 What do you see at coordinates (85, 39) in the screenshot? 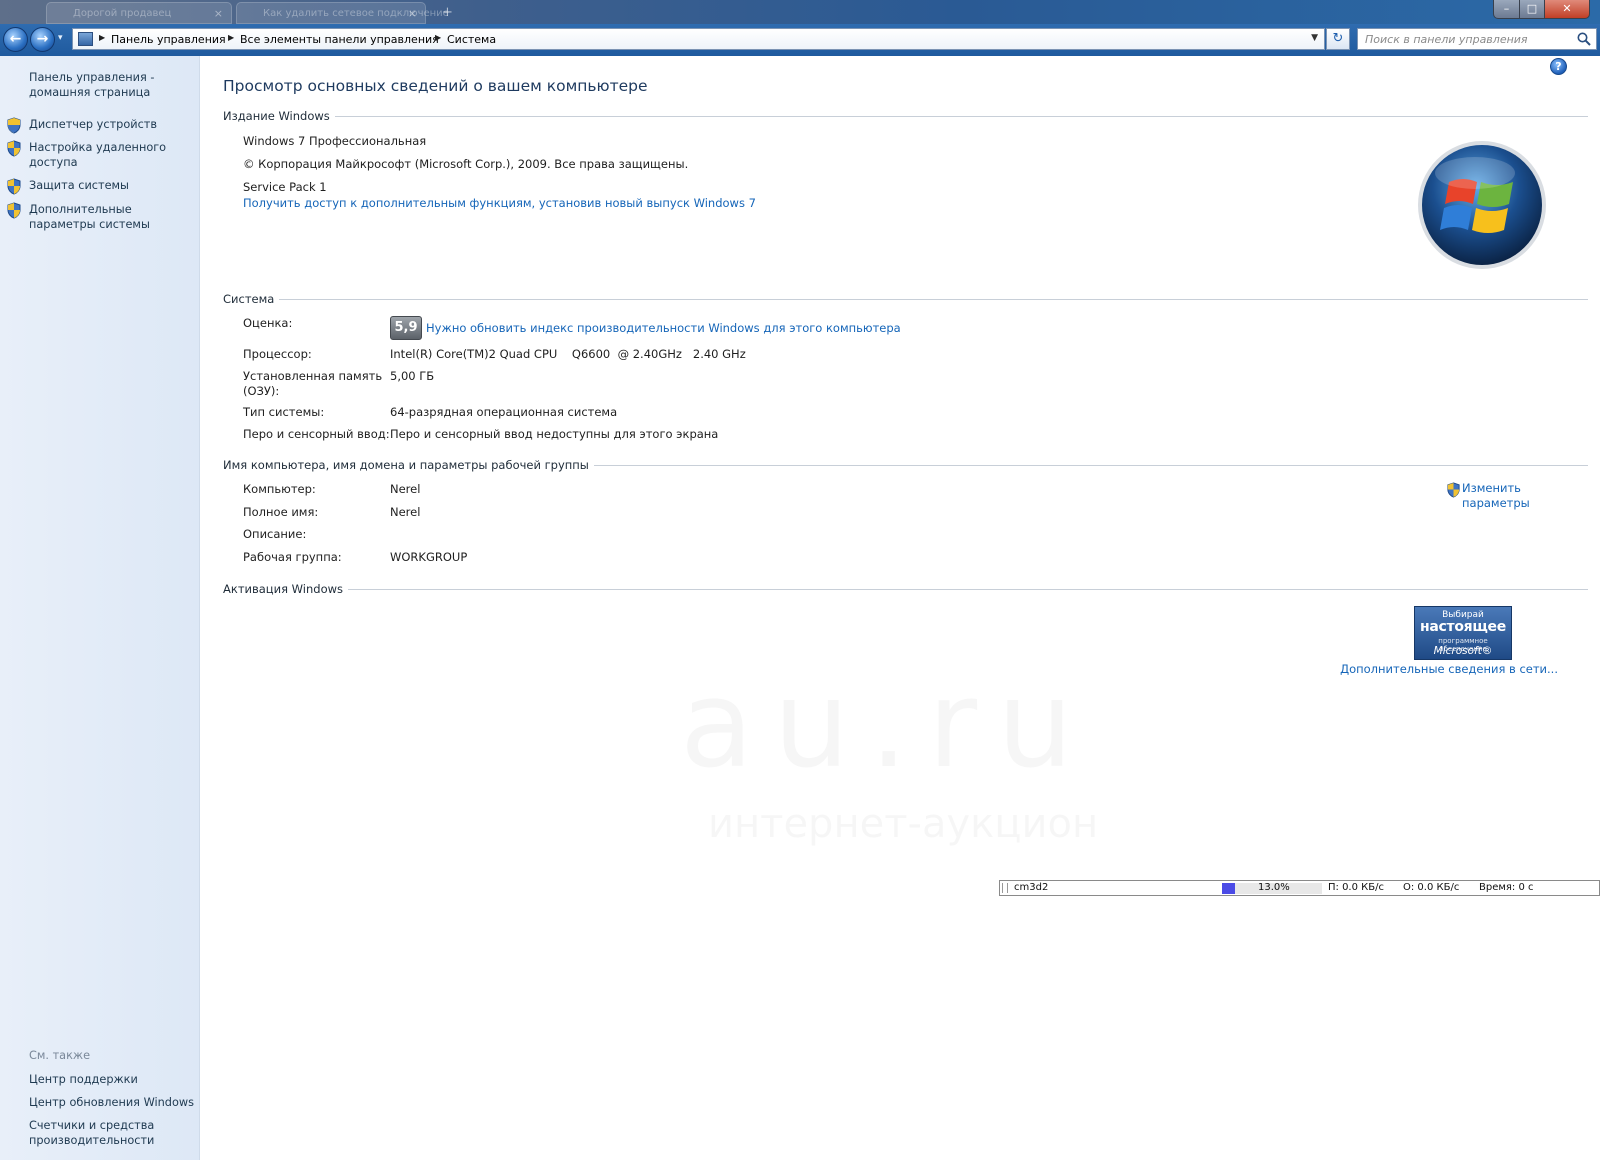
I see `control-panel-icon` at bounding box center [85, 39].